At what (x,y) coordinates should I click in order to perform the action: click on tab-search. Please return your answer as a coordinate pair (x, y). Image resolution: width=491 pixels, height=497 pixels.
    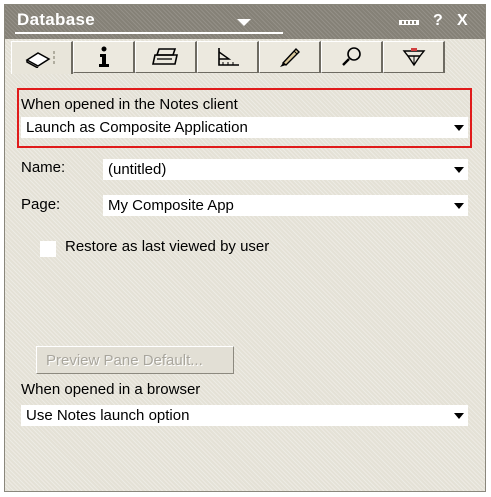
    Looking at the image, I should click on (352, 57).